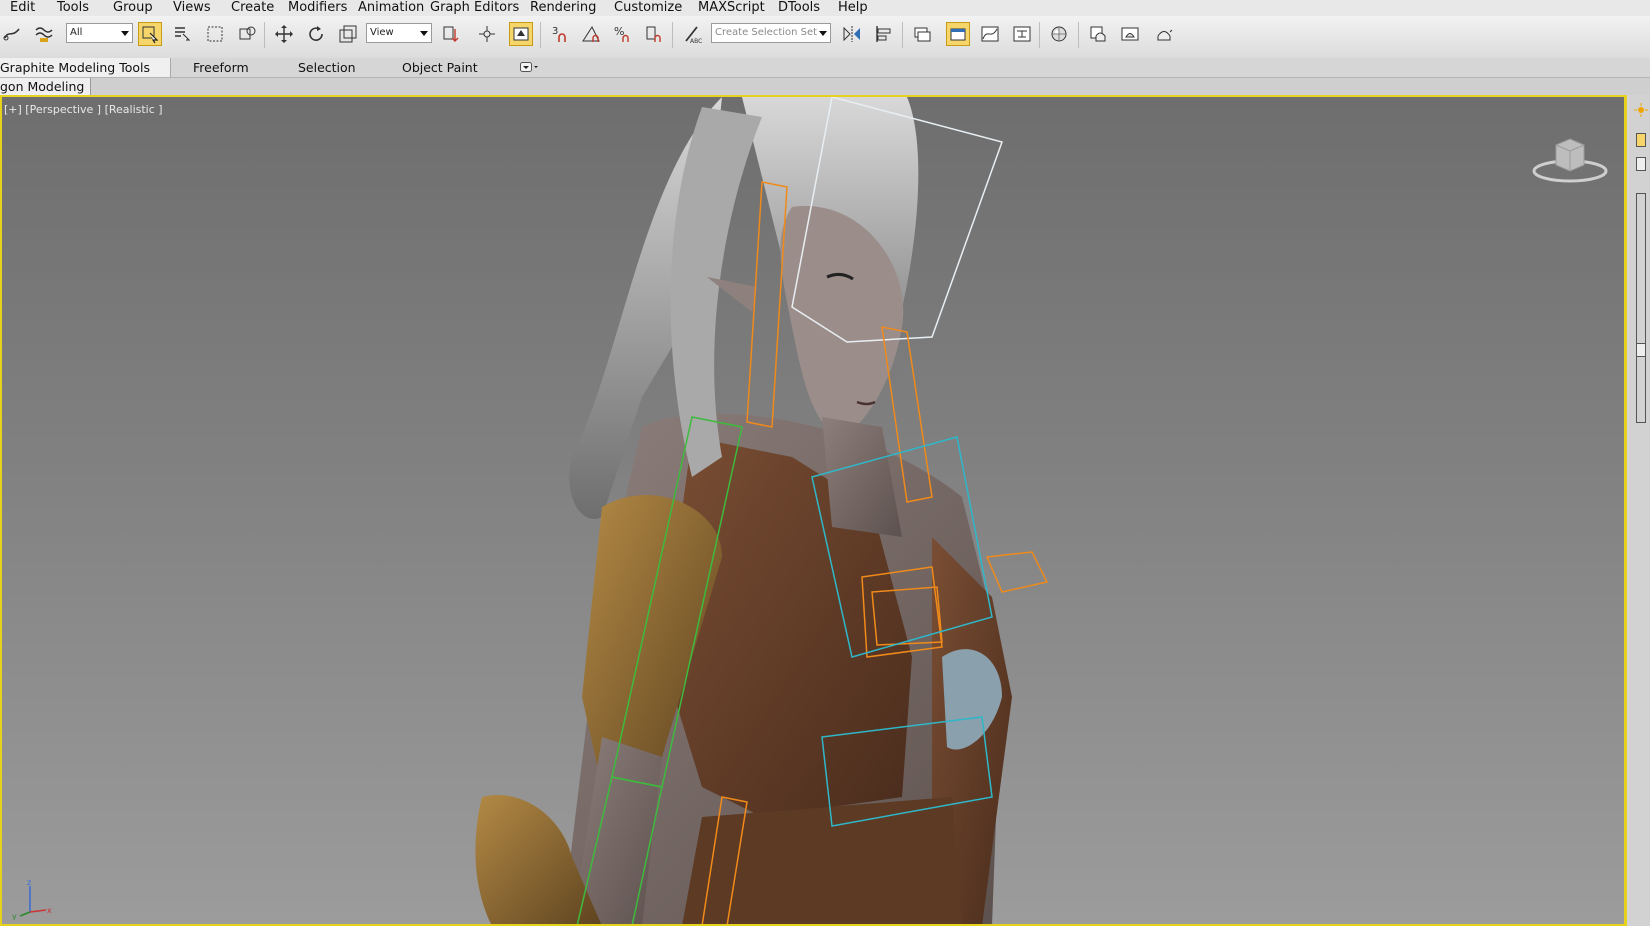 The image size is (1650, 926). I want to click on reference-coordinate-value: View, so click(382, 32).